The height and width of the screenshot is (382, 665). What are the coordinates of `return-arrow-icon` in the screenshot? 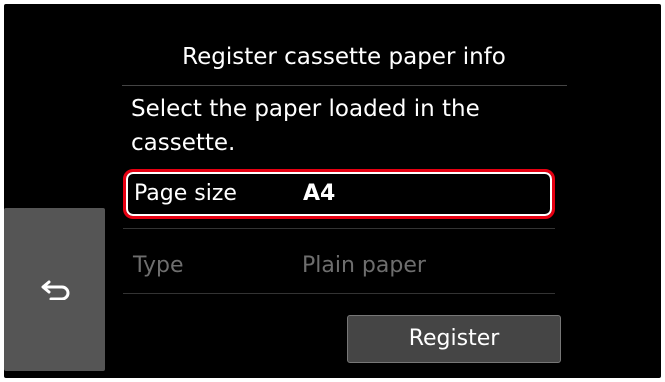 It's located at (55, 290).